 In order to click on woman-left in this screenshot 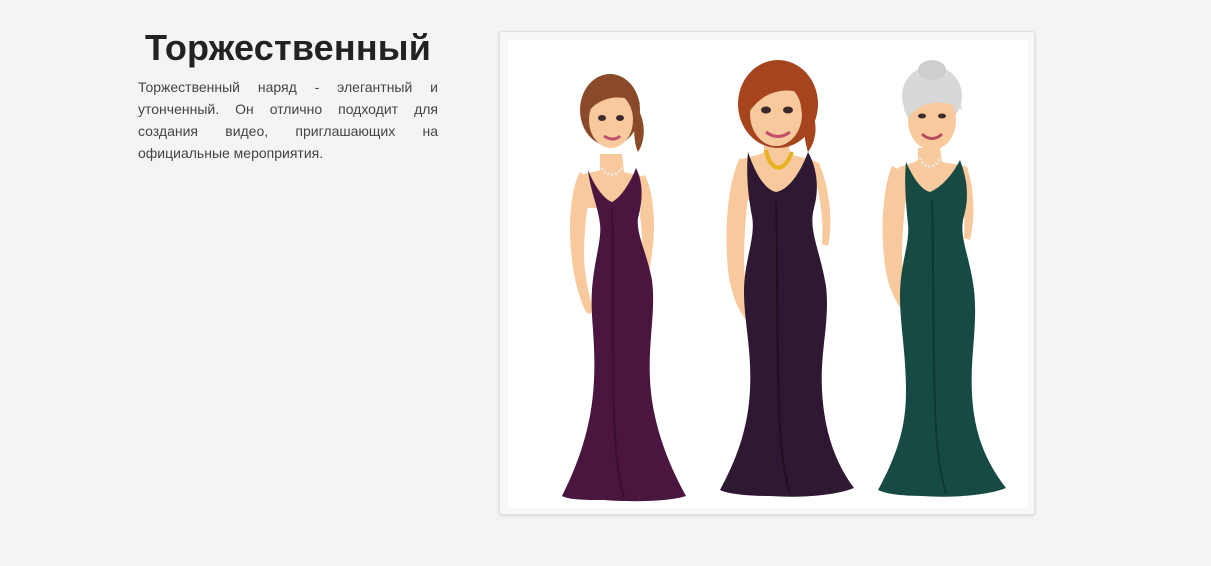, I will do `click(624, 288)`.